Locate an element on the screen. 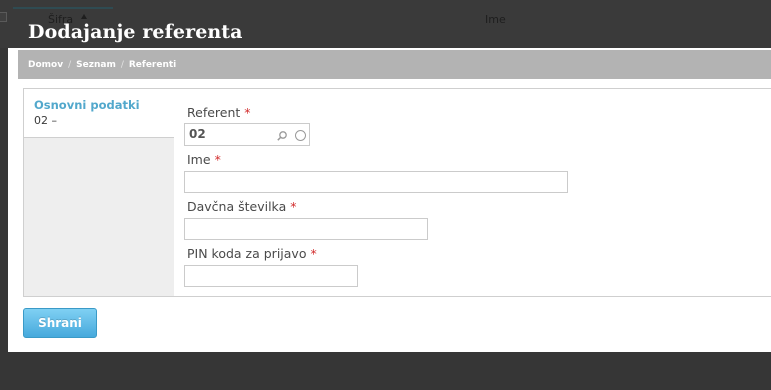  tab-basic-data-title: Osnovni podatki is located at coordinates (87, 105).